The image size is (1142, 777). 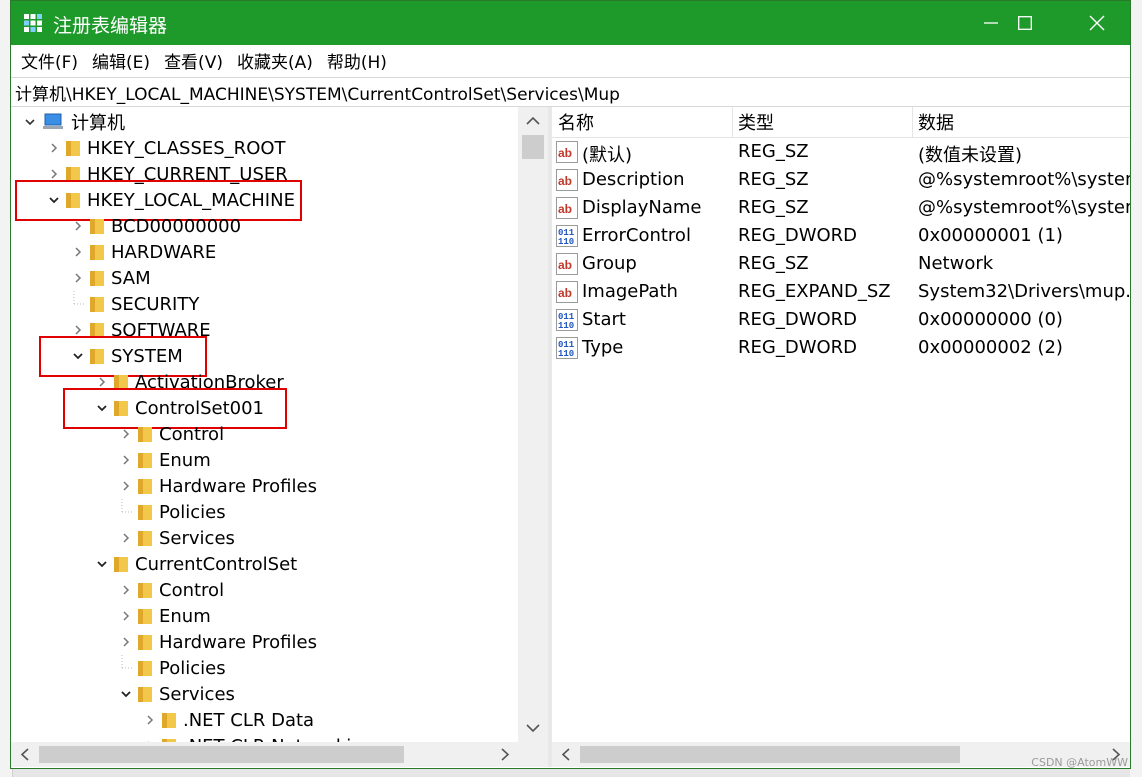 I want to click on maximize-button, so click(x=1025, y=23).